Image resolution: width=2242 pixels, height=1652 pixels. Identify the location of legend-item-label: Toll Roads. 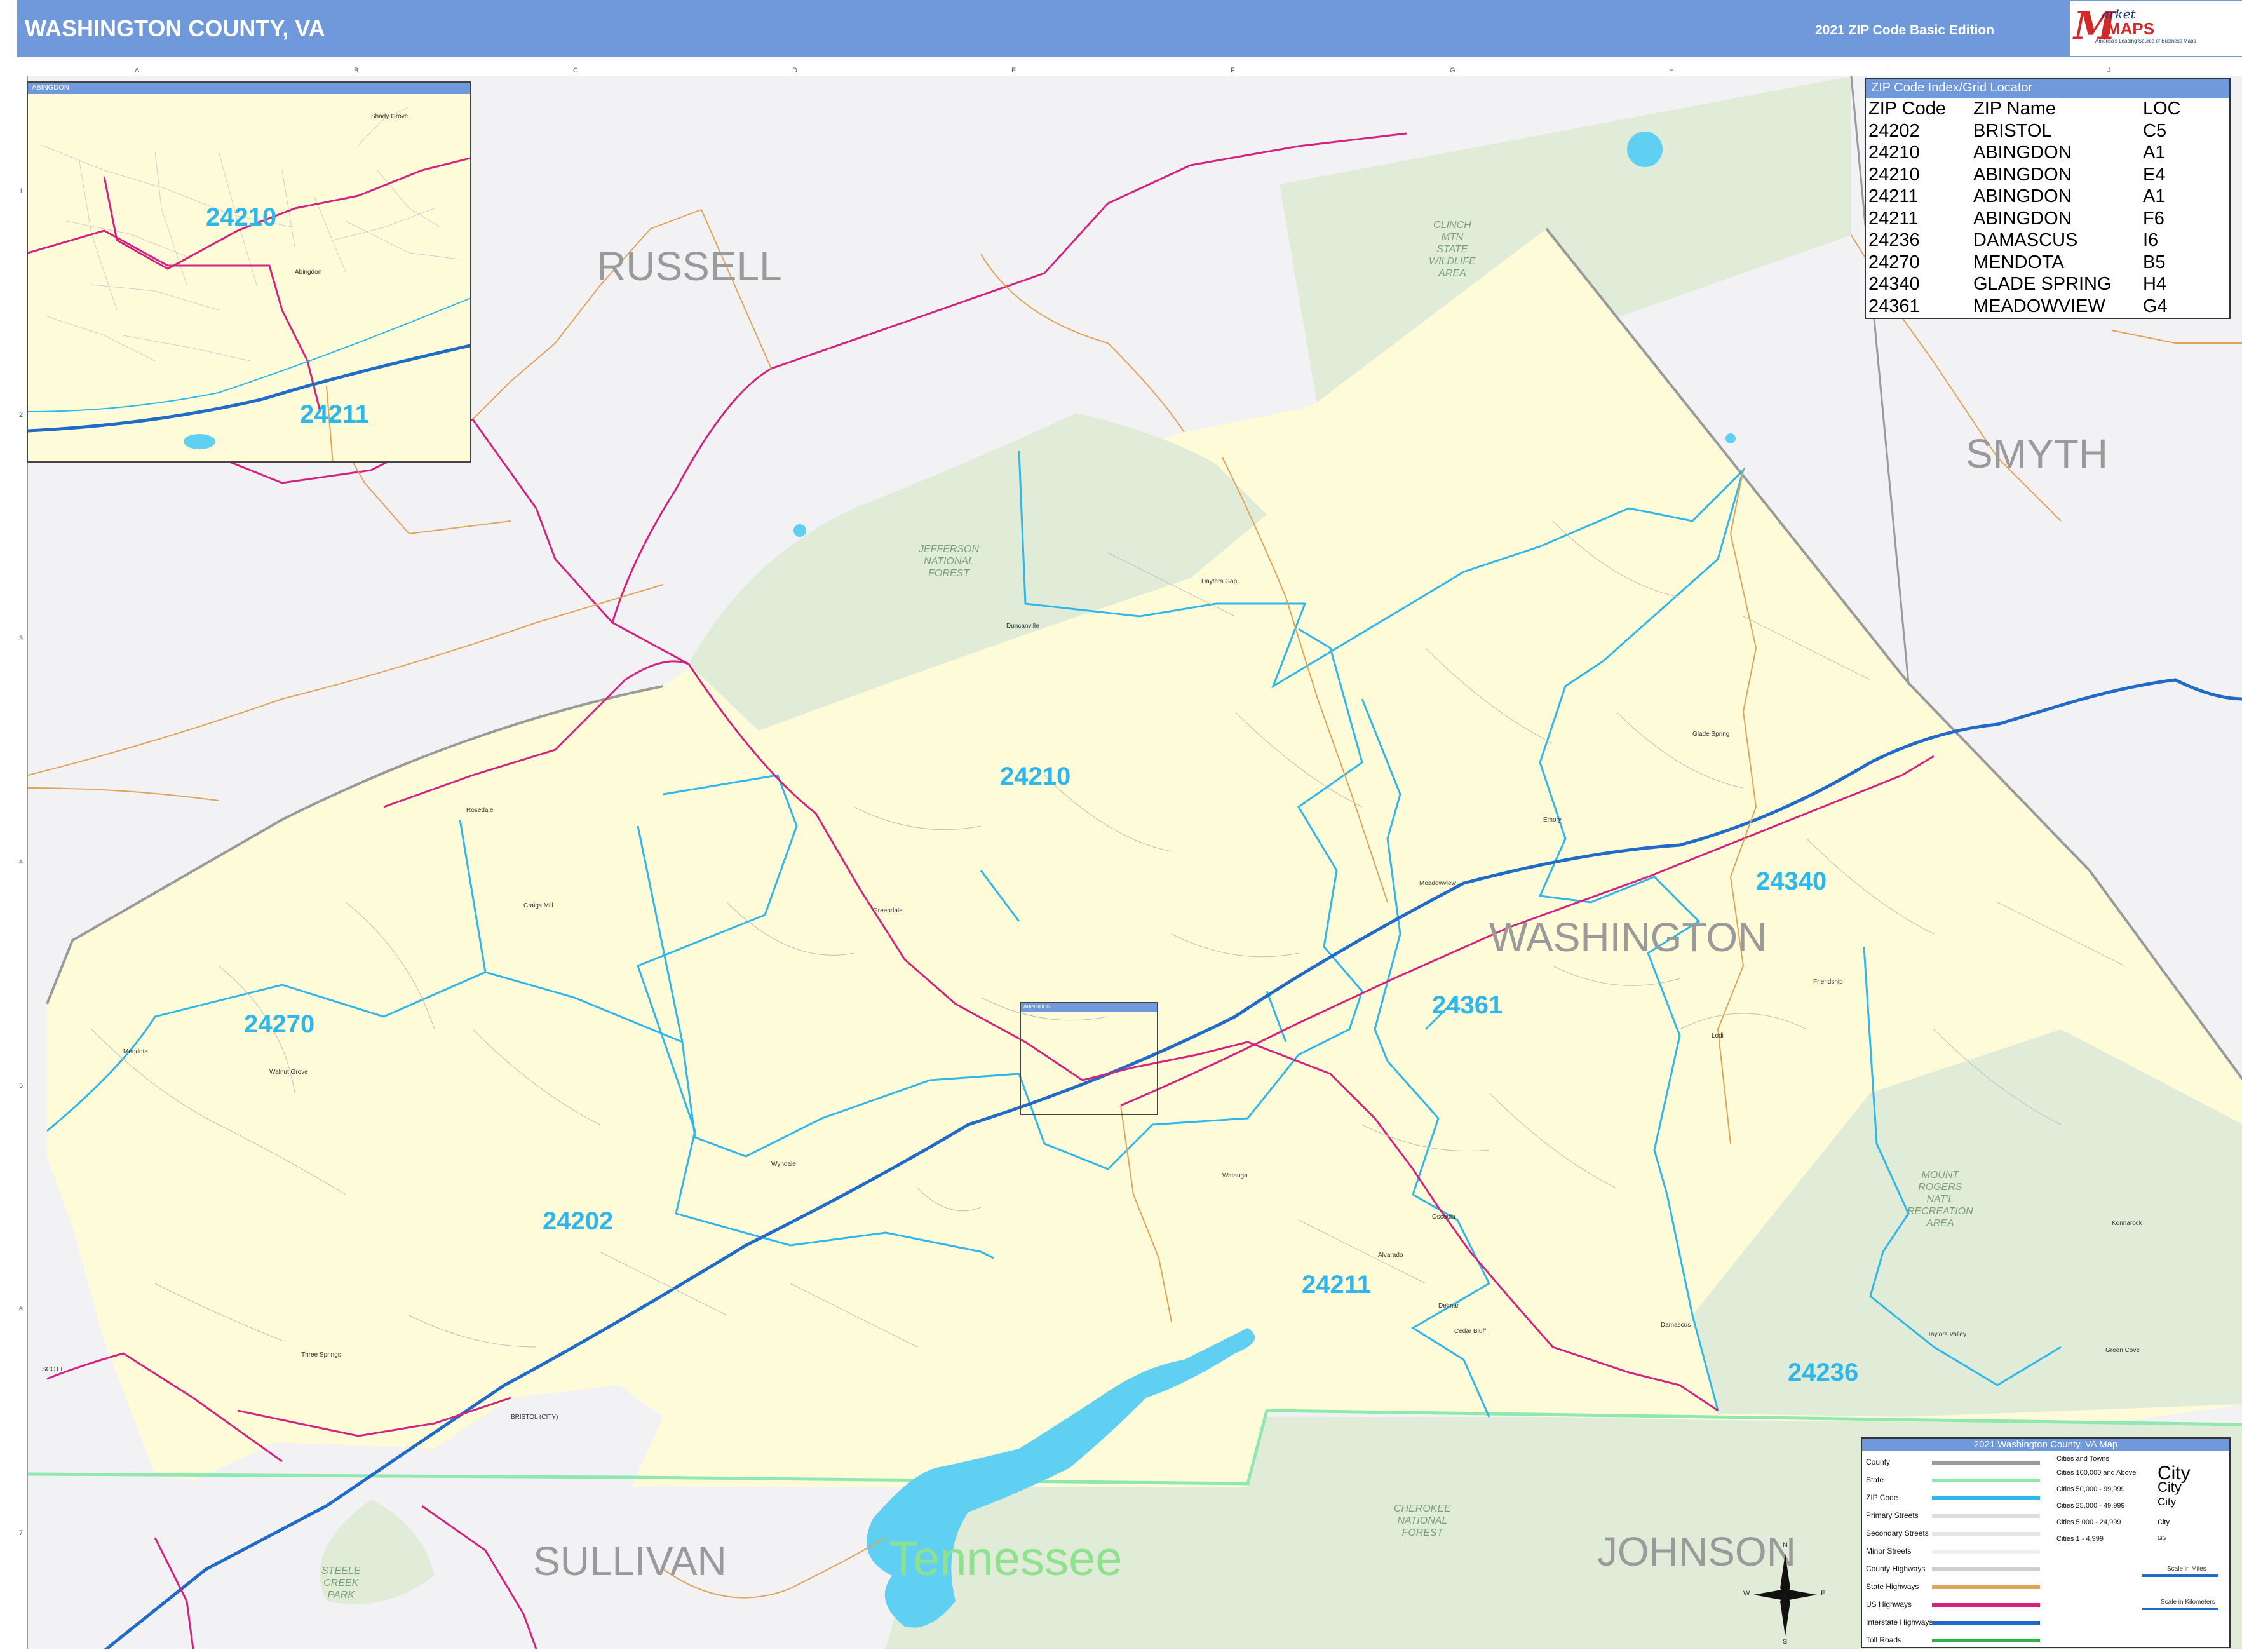
(1884, 1639).